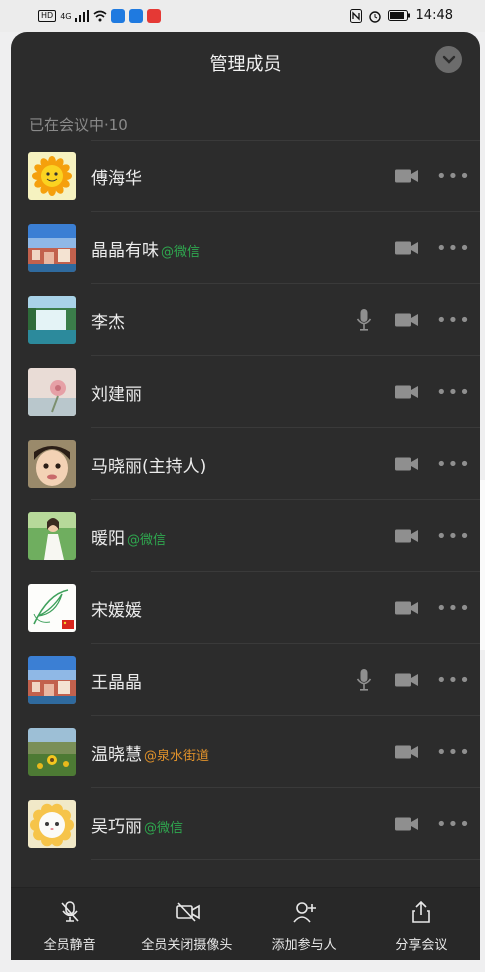  What do you see at coordinates (245, 248) in the screenshot?
I see `member-row: 晶晶有味 @微信 •••` at bounding box center [245, 248].